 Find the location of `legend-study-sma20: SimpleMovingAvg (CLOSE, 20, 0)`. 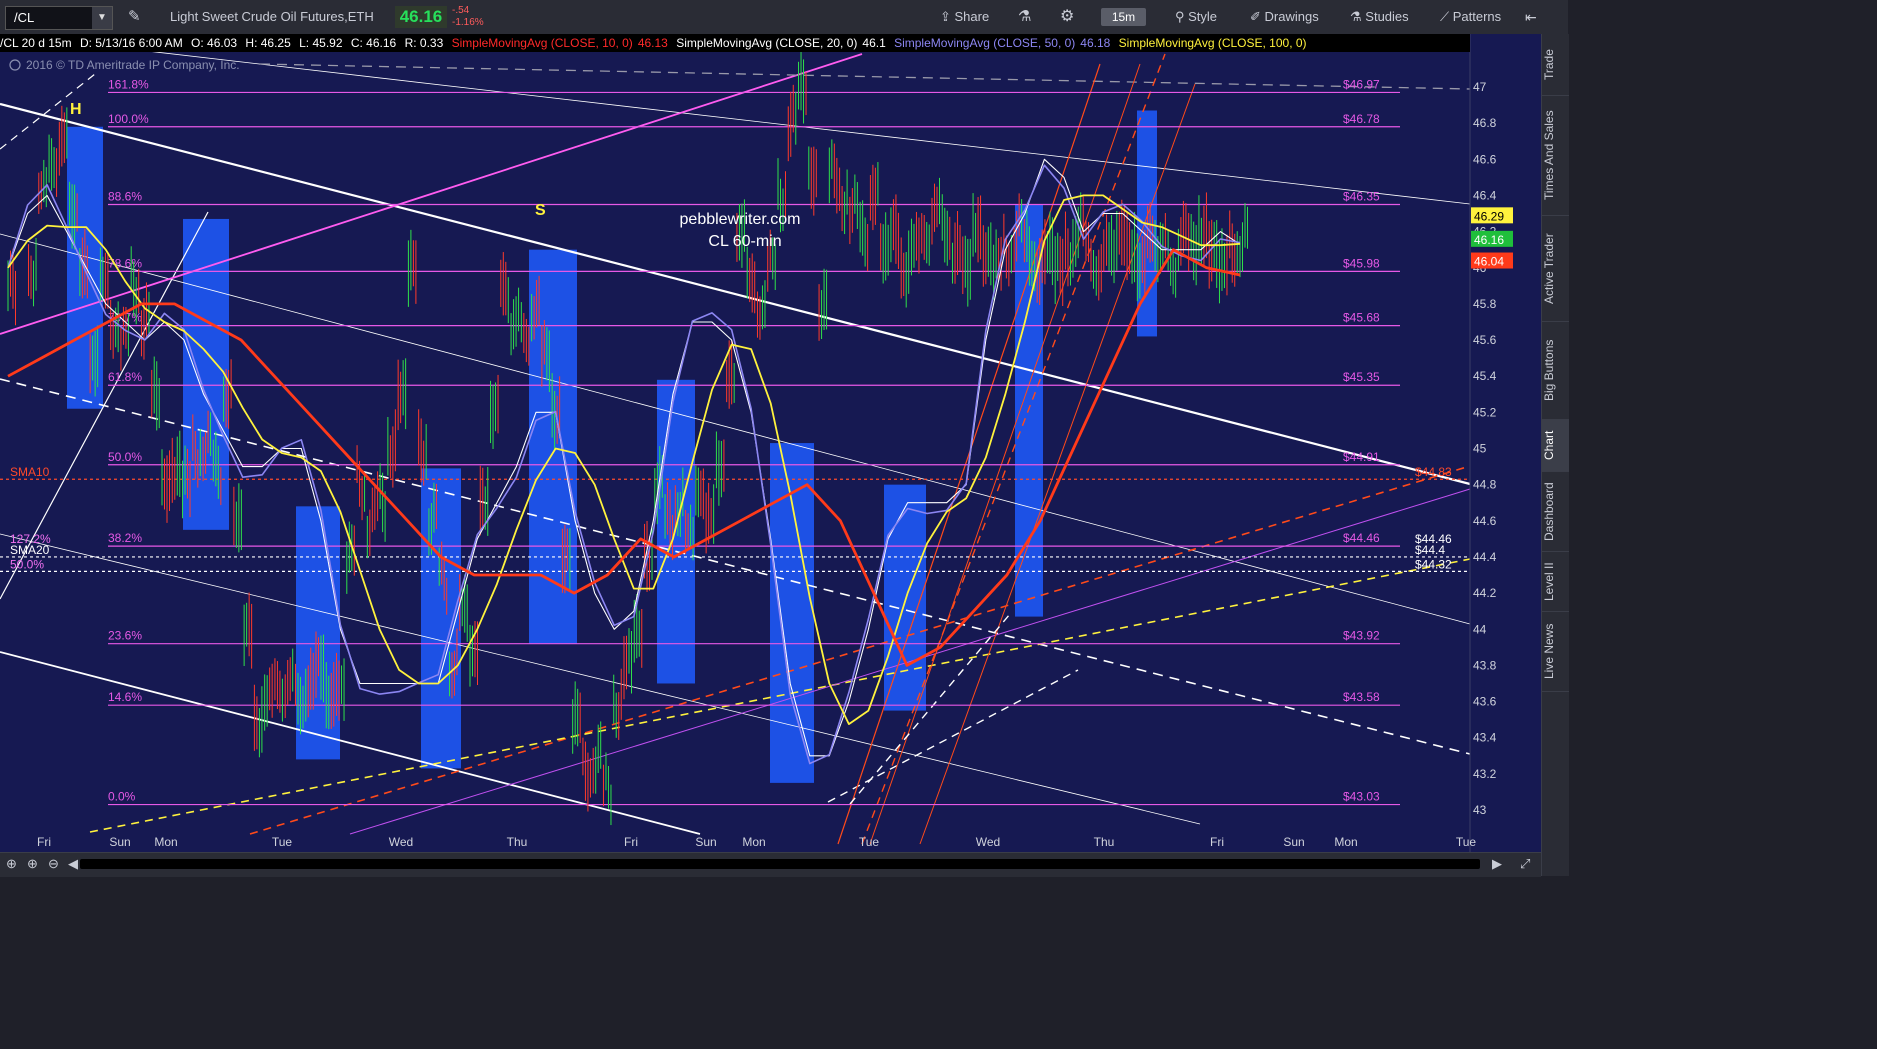

legend-study-sma20: SimpleMovingAvg (CLOSE, 20, 0) is located at coordinates (769, 43).